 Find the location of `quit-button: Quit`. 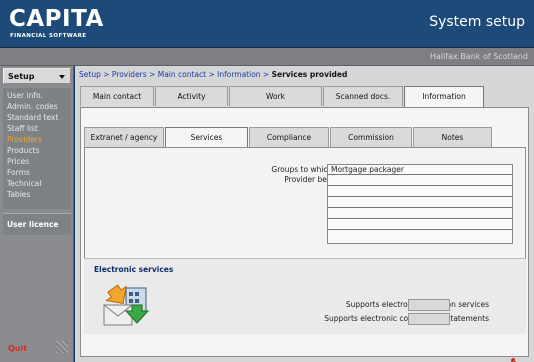

quit-button: Quit is located at coordinates (17, 348).